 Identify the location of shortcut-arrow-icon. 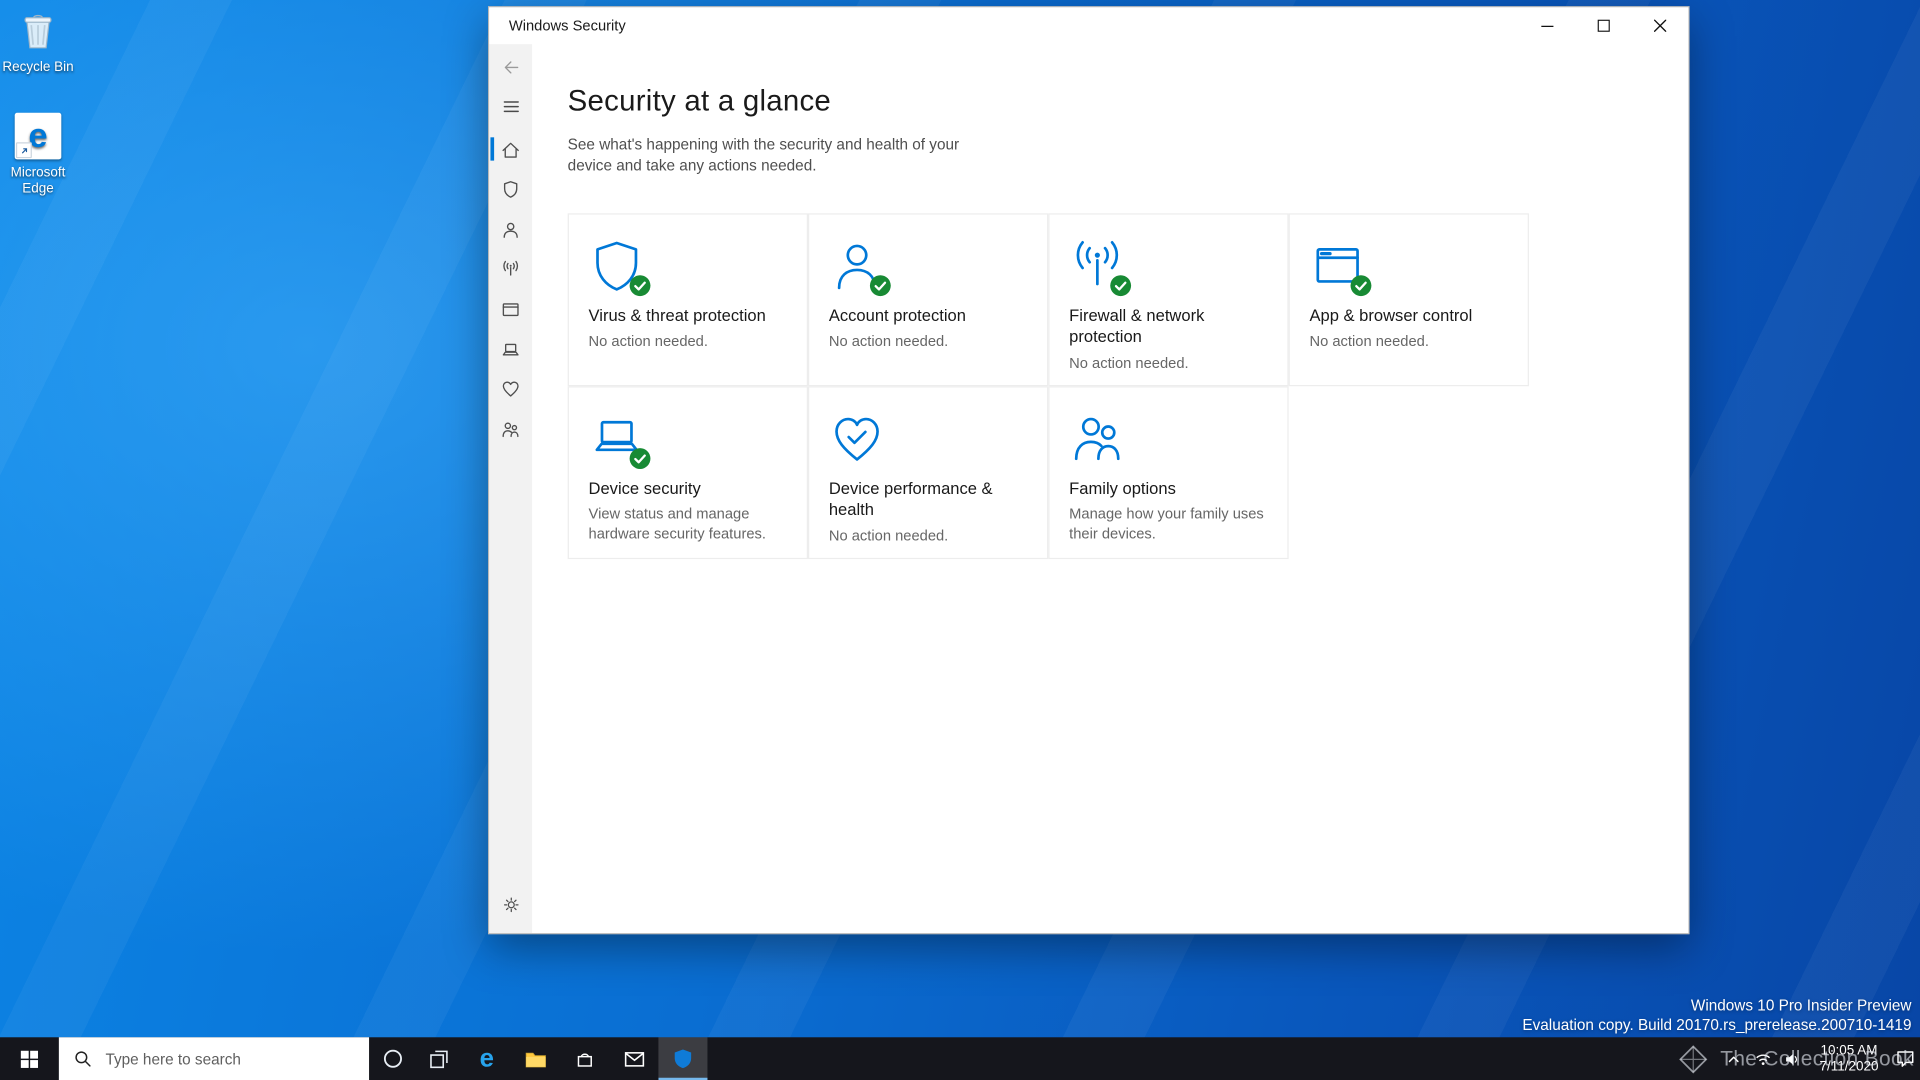
(23, 150).